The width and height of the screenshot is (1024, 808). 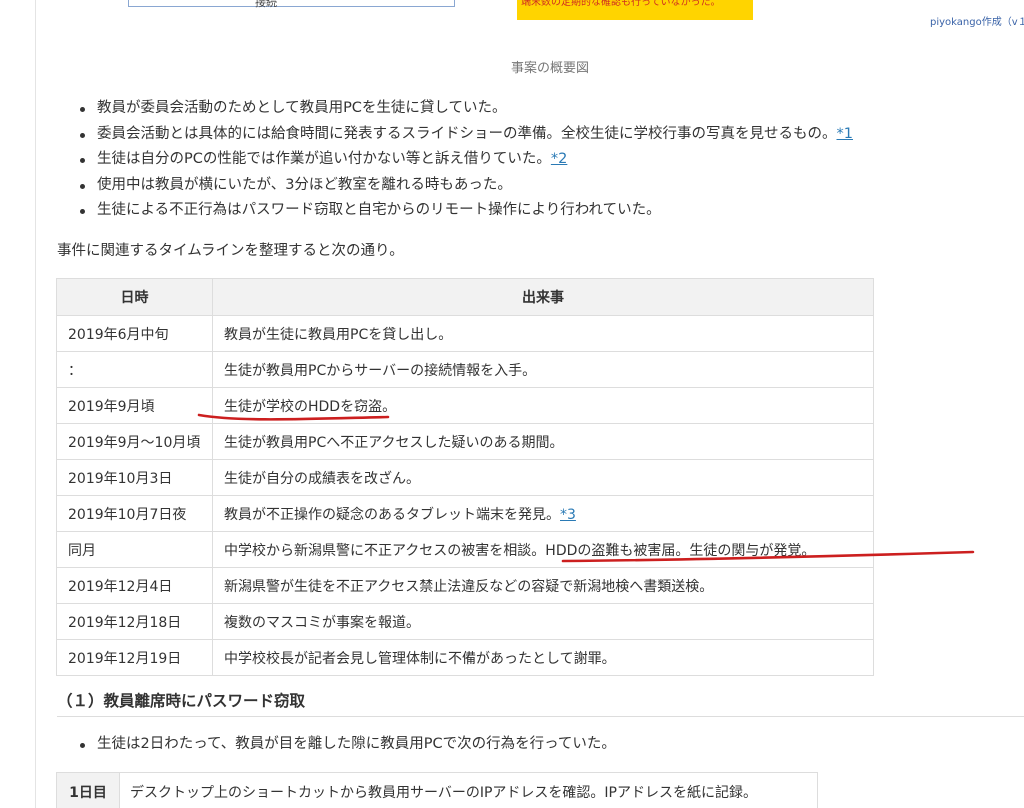 I want to click on list-item: 教員が委員会活動のためとして教員用PCを生徒に貸していた。, so click(x=466, y=109).